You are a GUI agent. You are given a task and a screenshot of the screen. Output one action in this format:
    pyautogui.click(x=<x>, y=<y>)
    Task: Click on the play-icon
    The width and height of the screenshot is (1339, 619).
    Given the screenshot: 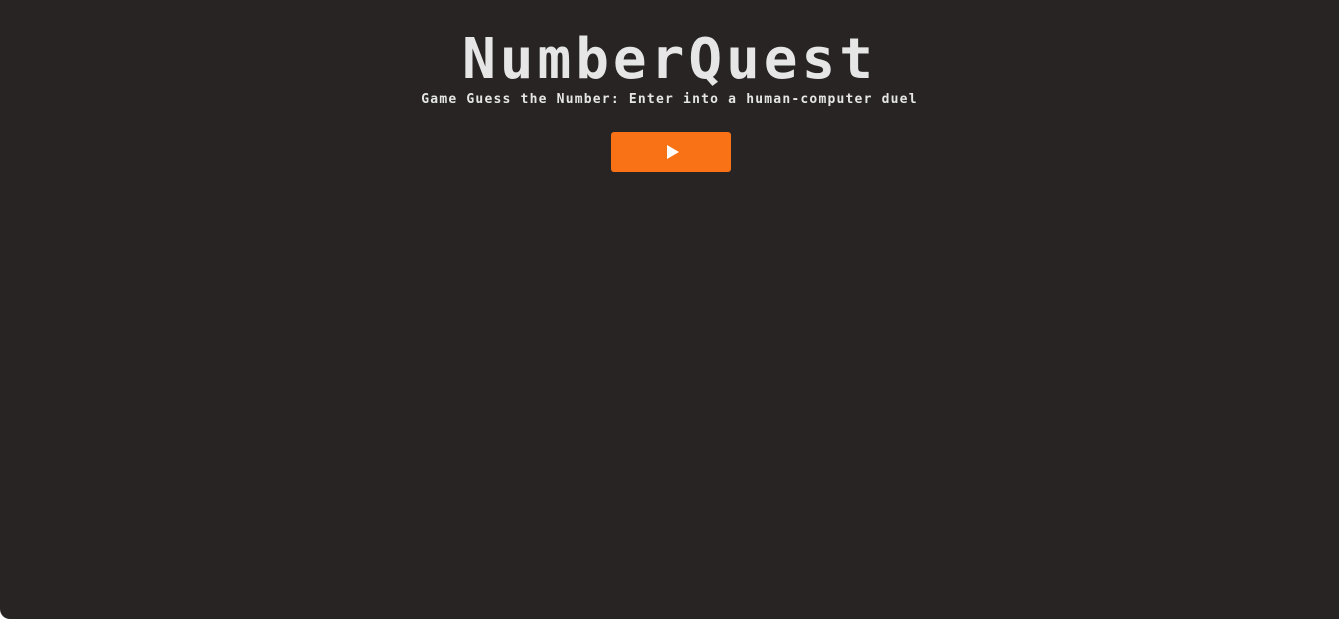 What is the action you would take?
    pyautogui.click(x=672, y=152)
    